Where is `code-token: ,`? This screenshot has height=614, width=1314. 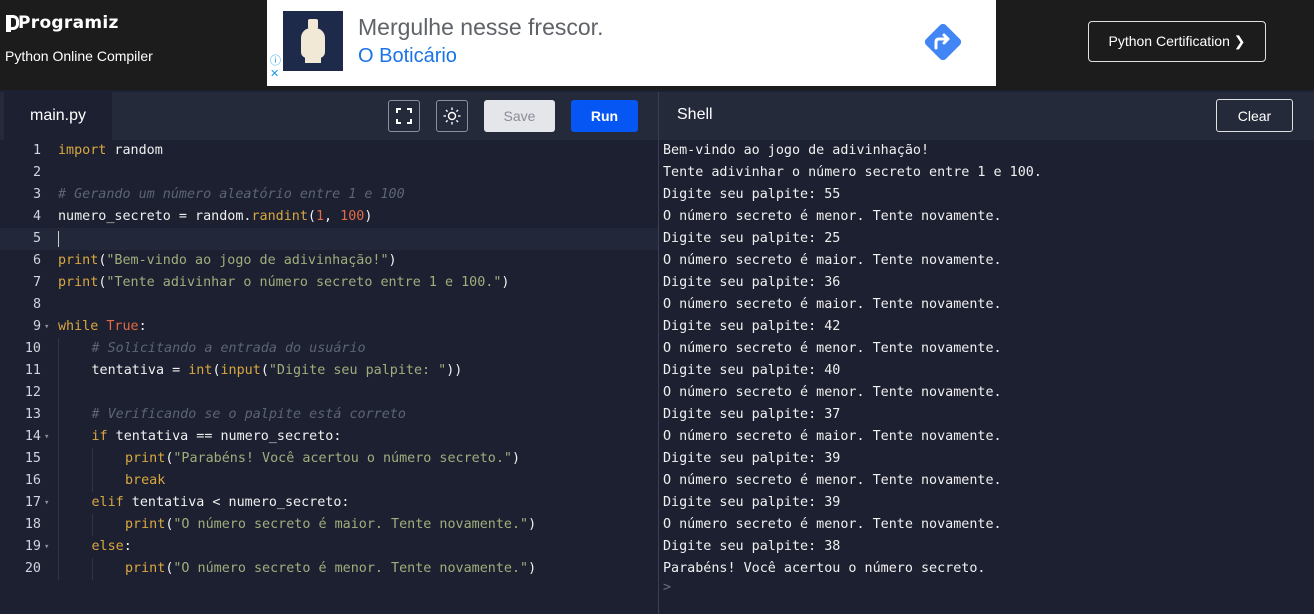 code-token: , is located at coordinates (332, 216).